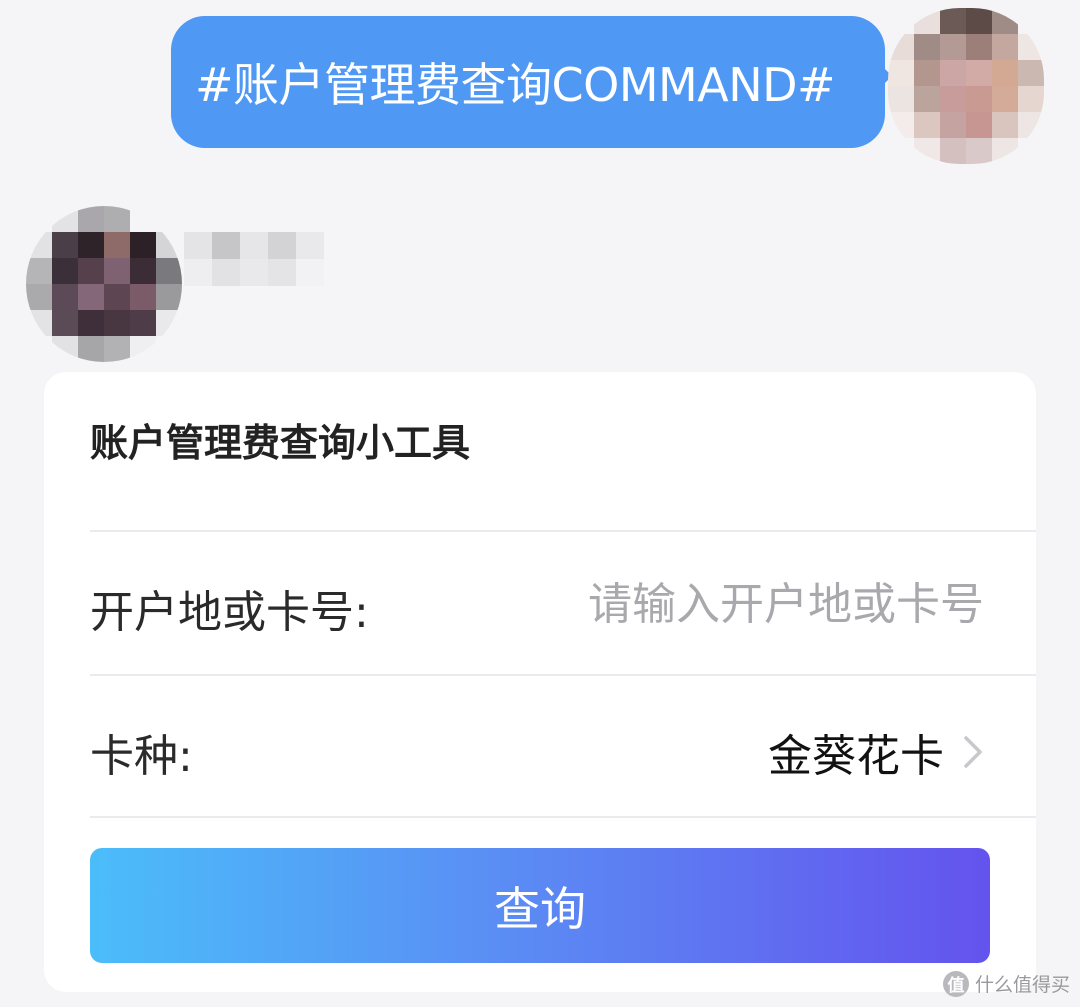 This screenshot has width=1080, height=1007. Describe the element at coordinates (280, 443) in the screenshot. I see `card-title: 账户管理费查询小工具` at that location.